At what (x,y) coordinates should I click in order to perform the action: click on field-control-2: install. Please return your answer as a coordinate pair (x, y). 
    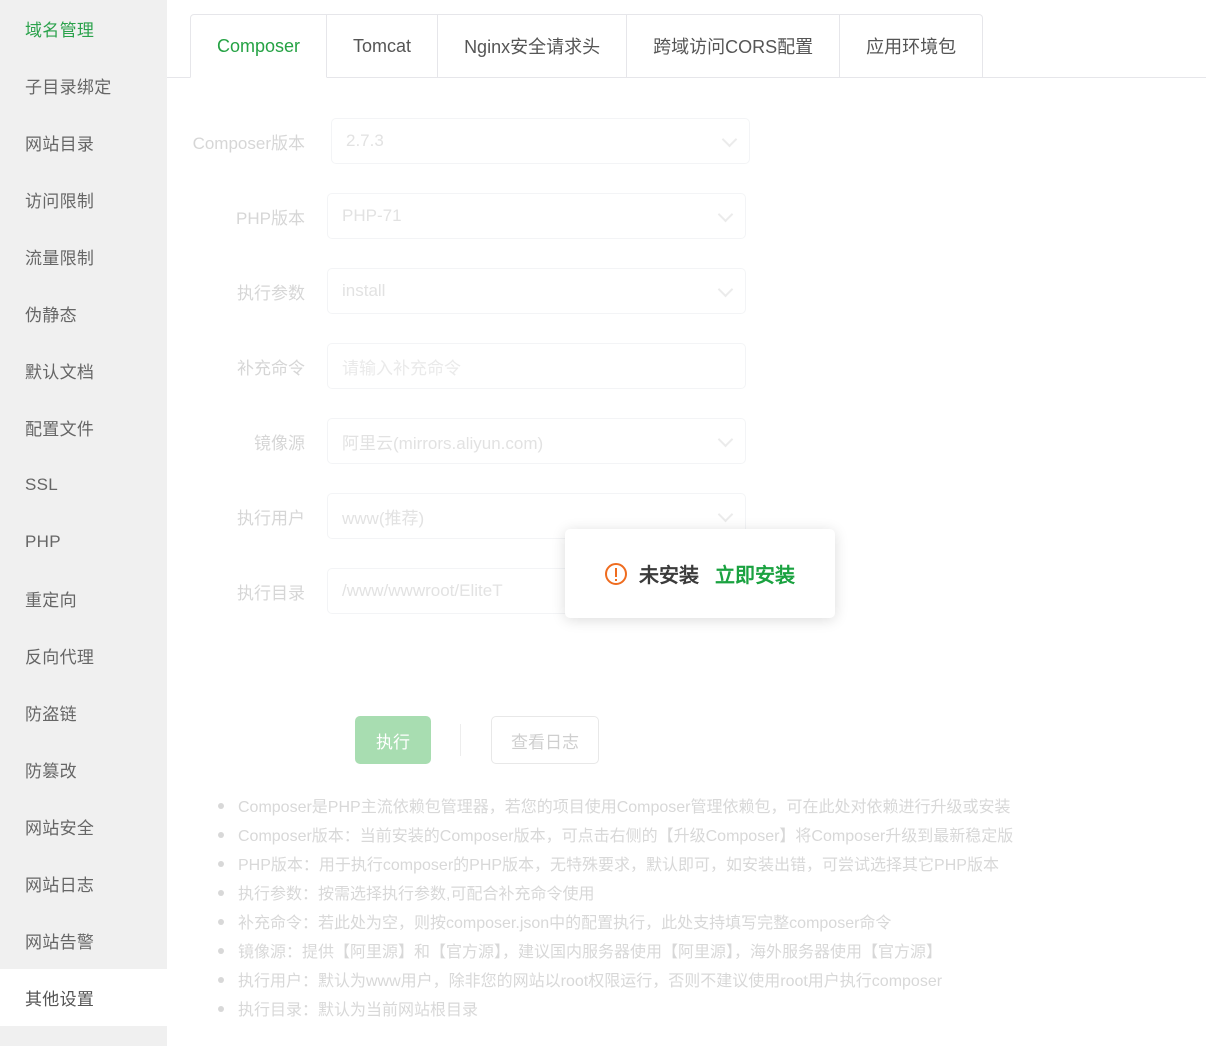
    Looking at the image, I should click on (536, 291).